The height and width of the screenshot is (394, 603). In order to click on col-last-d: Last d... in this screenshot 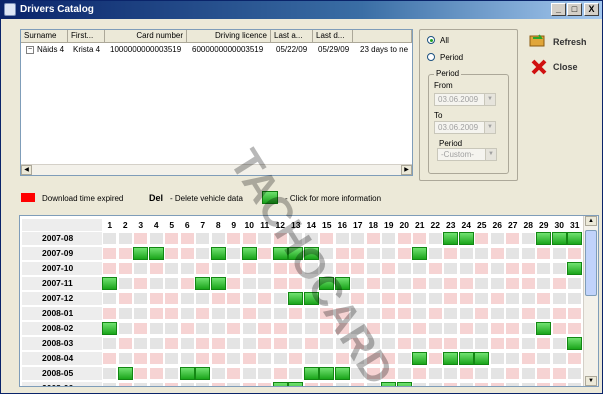, I will do `click(333, 36)`.